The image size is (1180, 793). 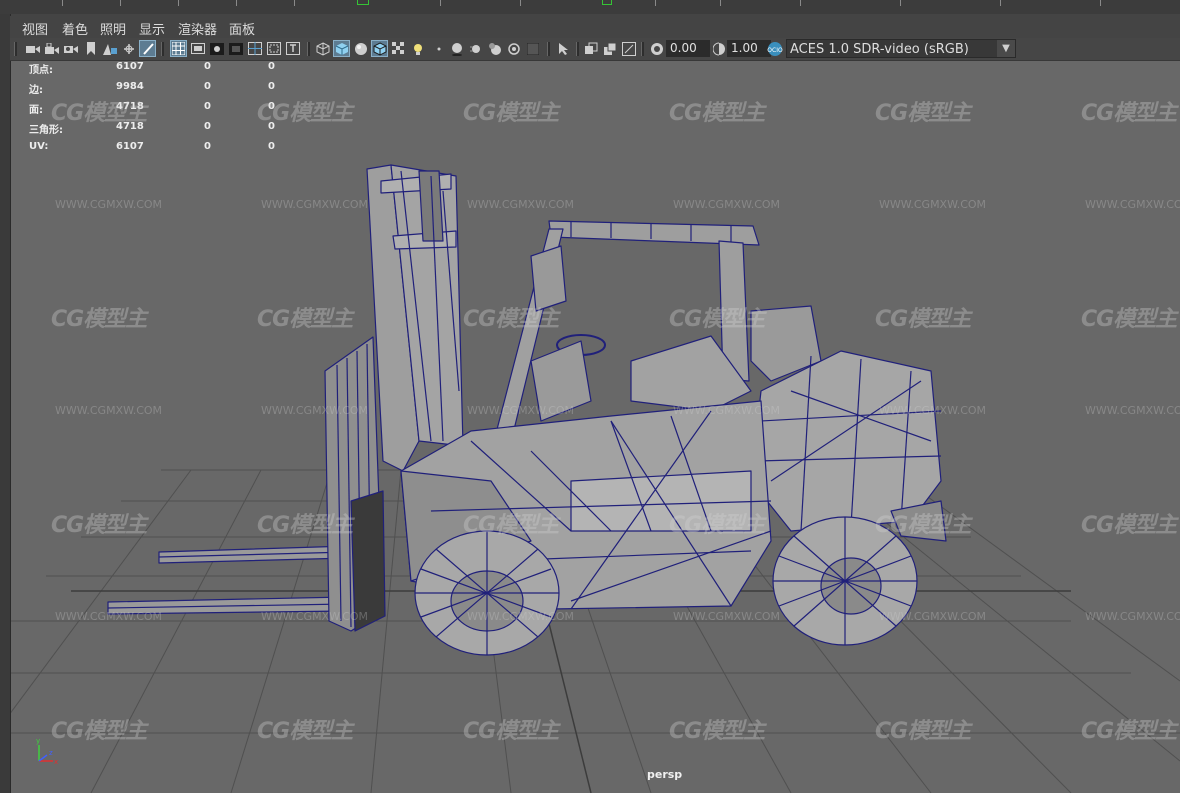 I want to click on use-lights-icon, so click(x=417, y=48).